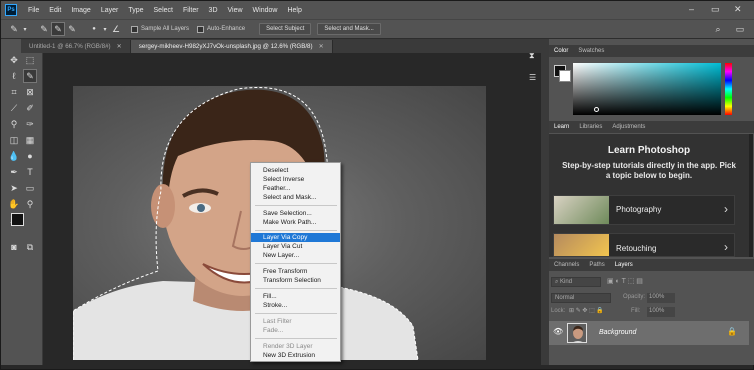 This screenshot has height=370, width=754. Describe the element at coordinates (14, 140) in the screenshot. I see `eraser-tool-icon: ◫` at that location.